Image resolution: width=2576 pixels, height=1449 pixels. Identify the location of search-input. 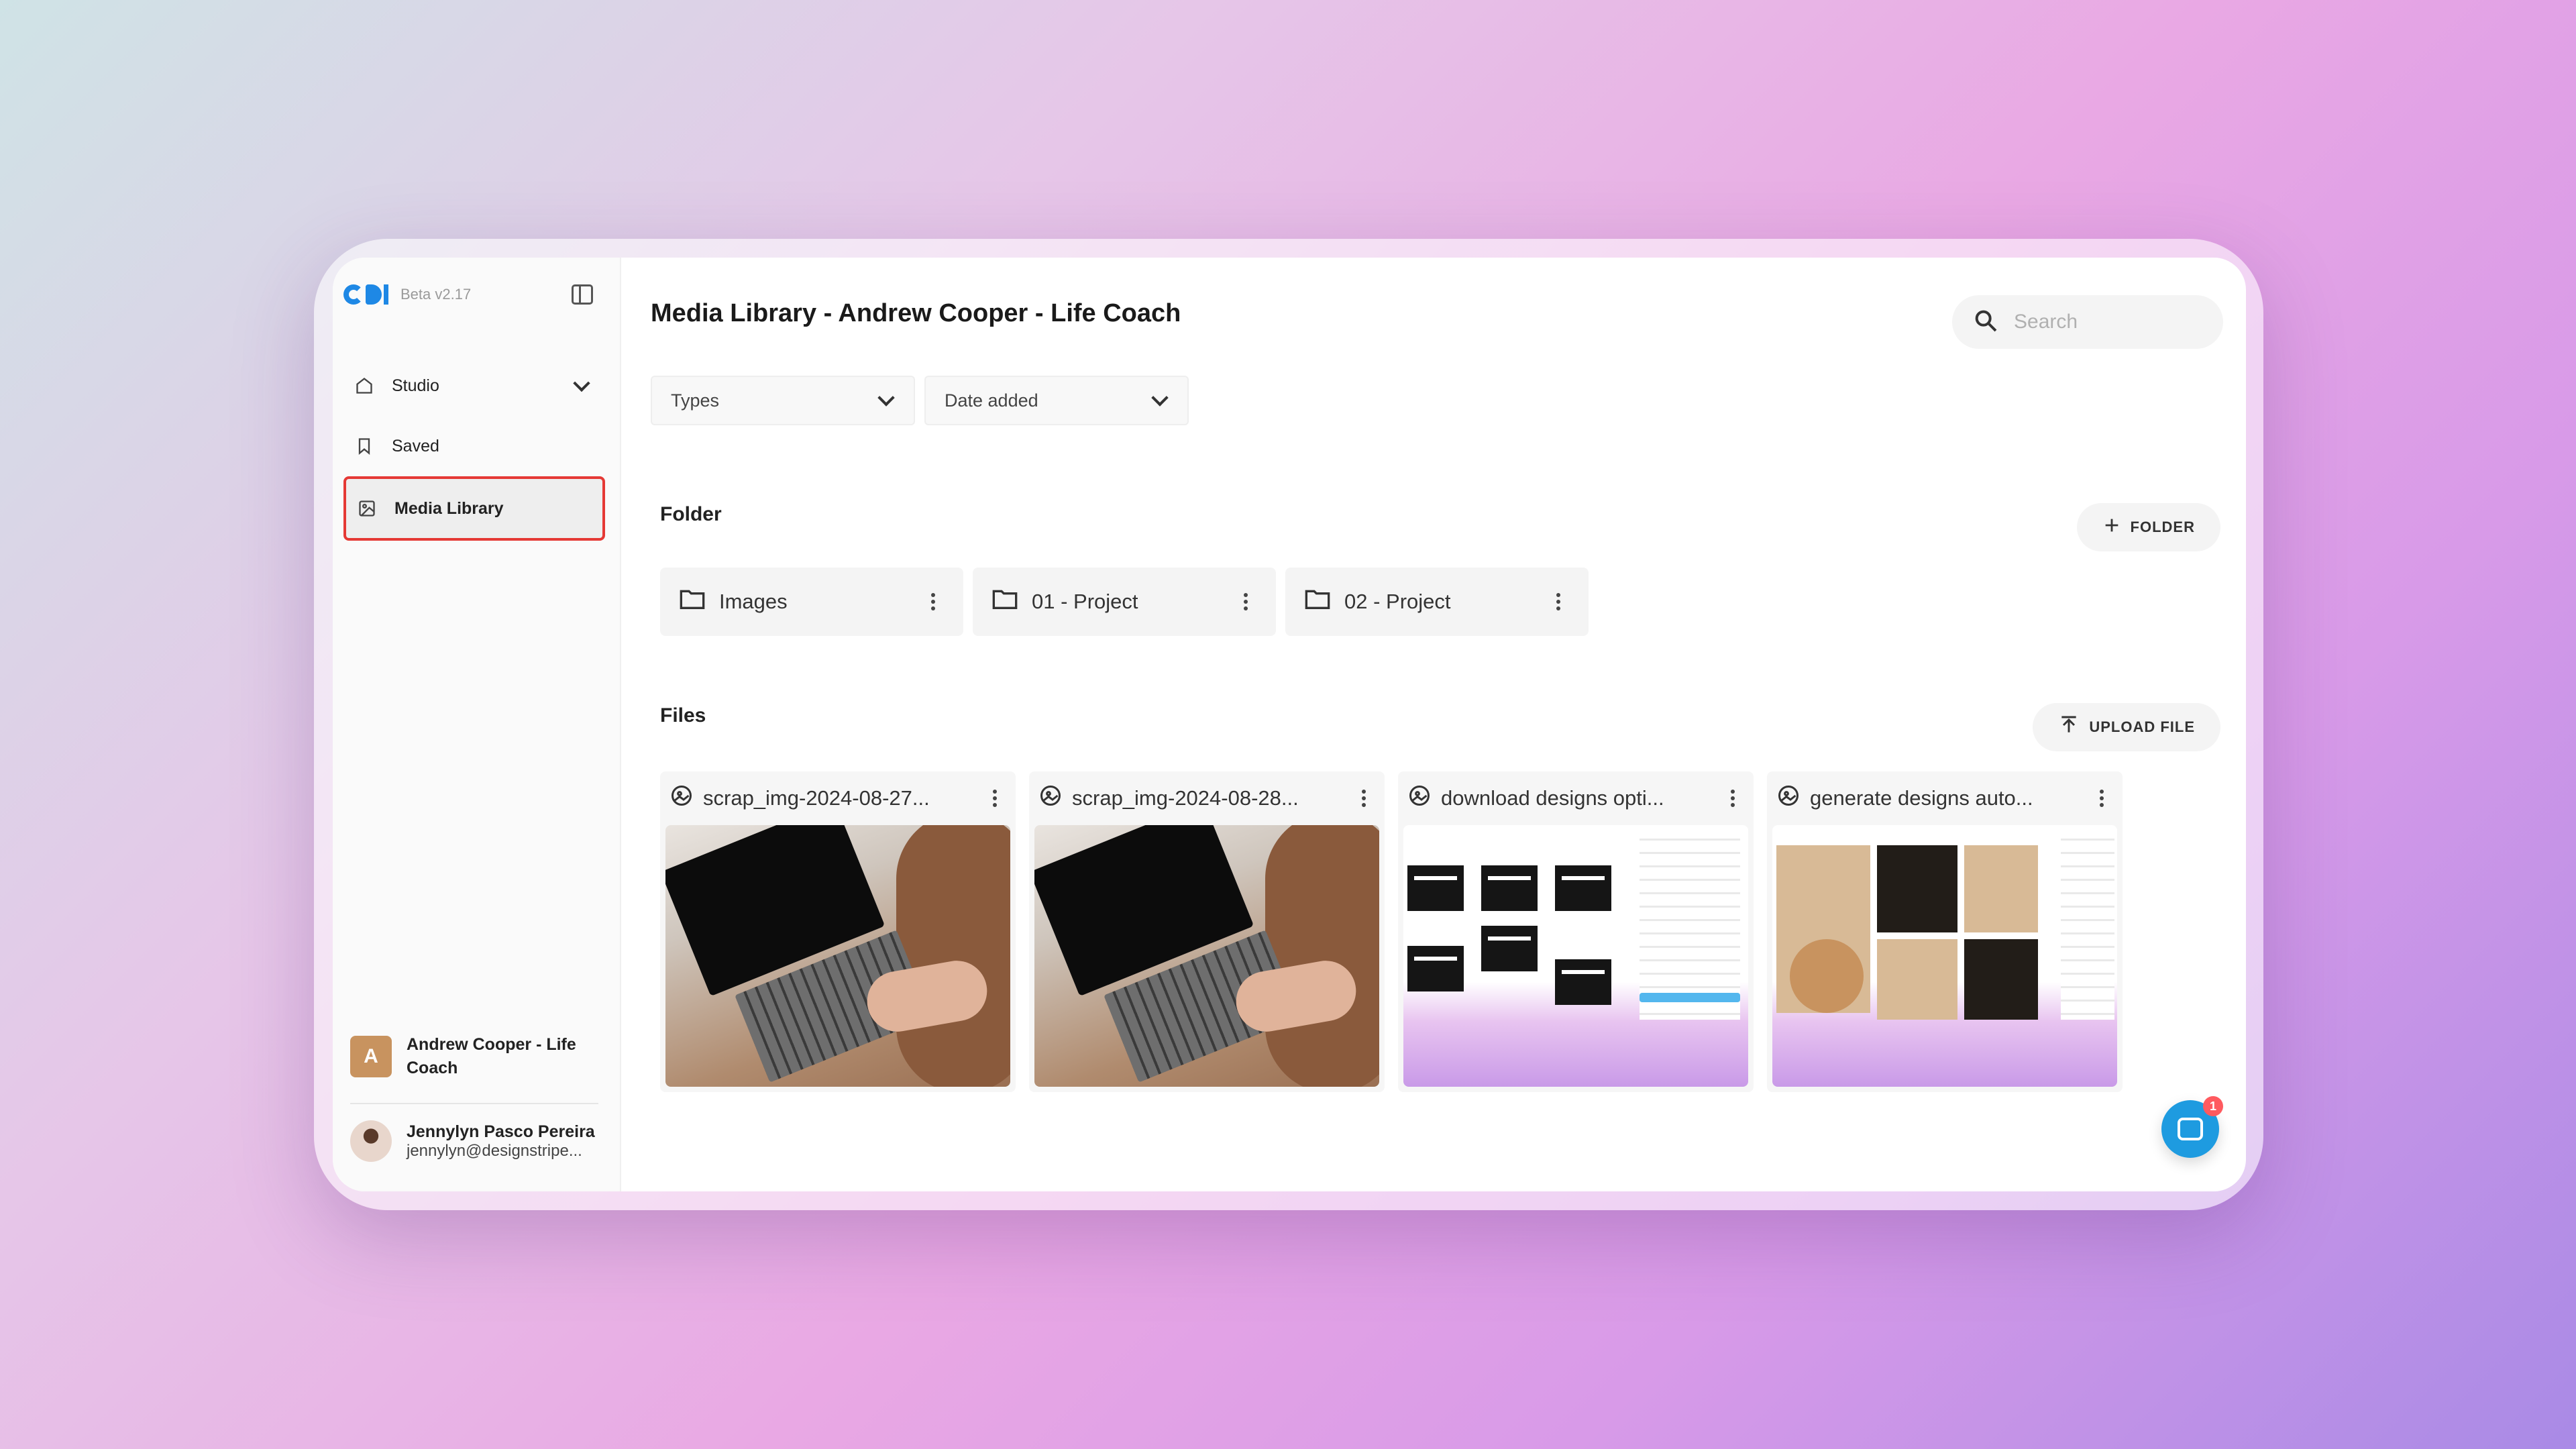
(2108, 322).